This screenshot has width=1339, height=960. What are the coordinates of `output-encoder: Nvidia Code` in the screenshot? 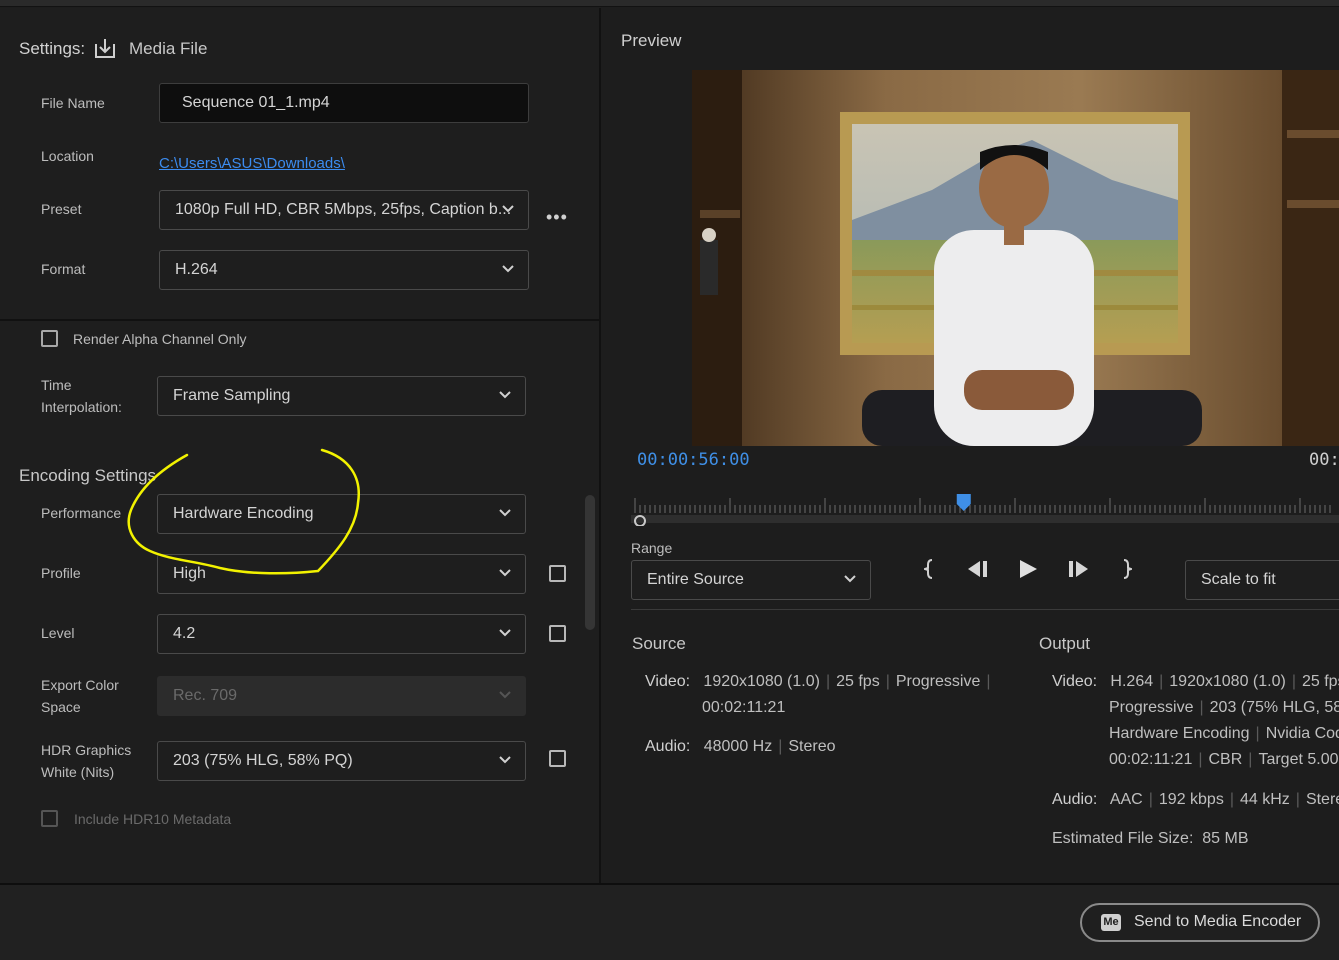 It's located at (1302, 733).